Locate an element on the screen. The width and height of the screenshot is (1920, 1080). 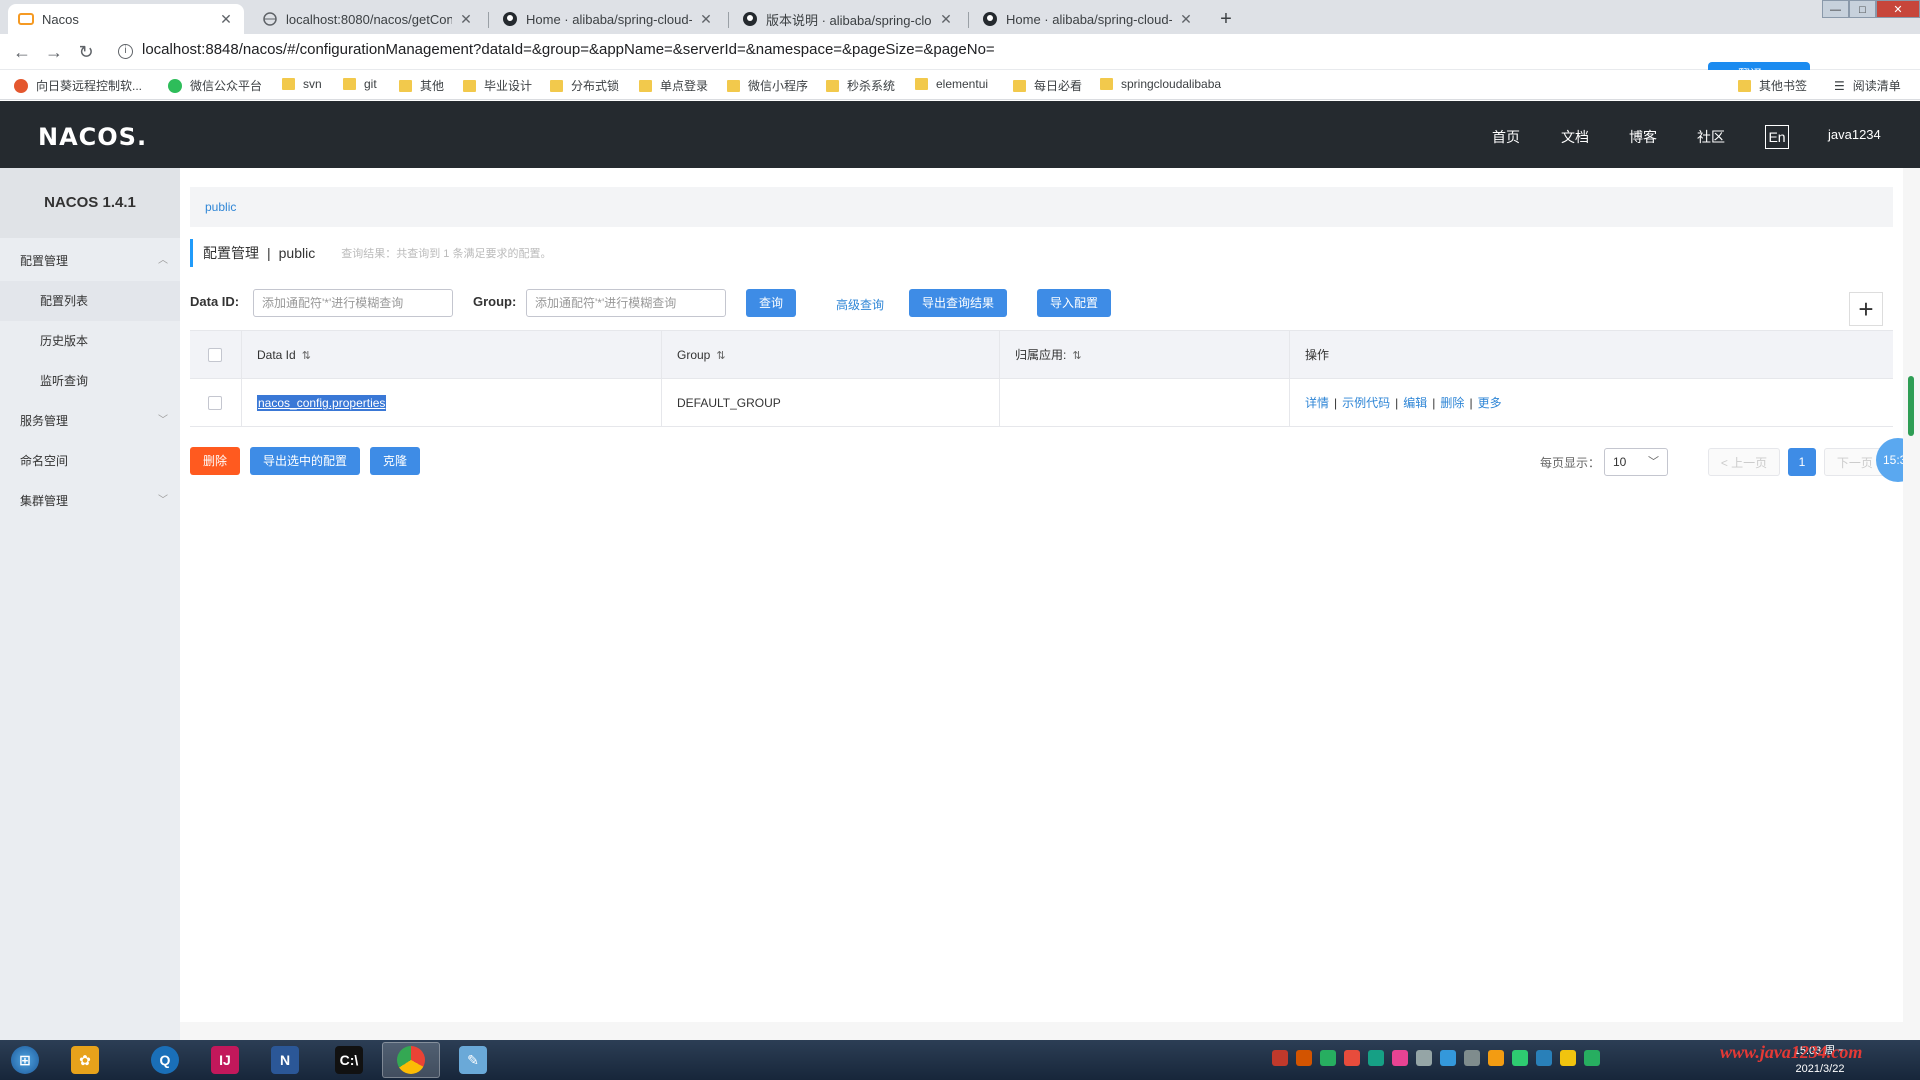
nav-blog: 博客 is located at coordinates (1643, 137).